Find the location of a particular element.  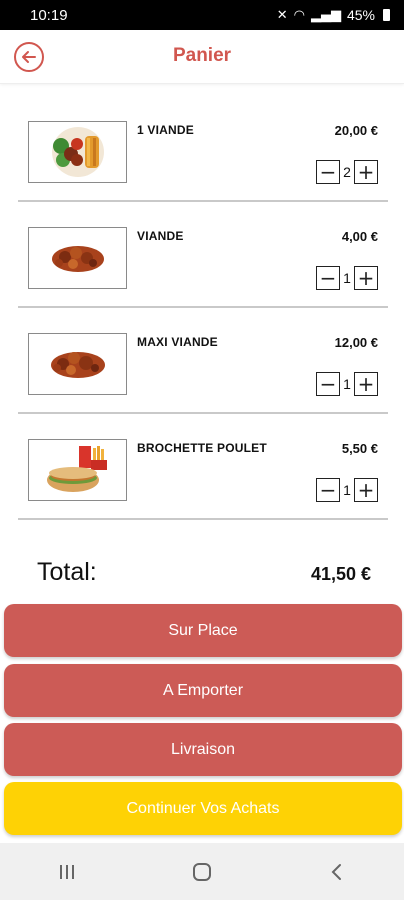

quantity-value: 2 is located at coordinates (347, 172).